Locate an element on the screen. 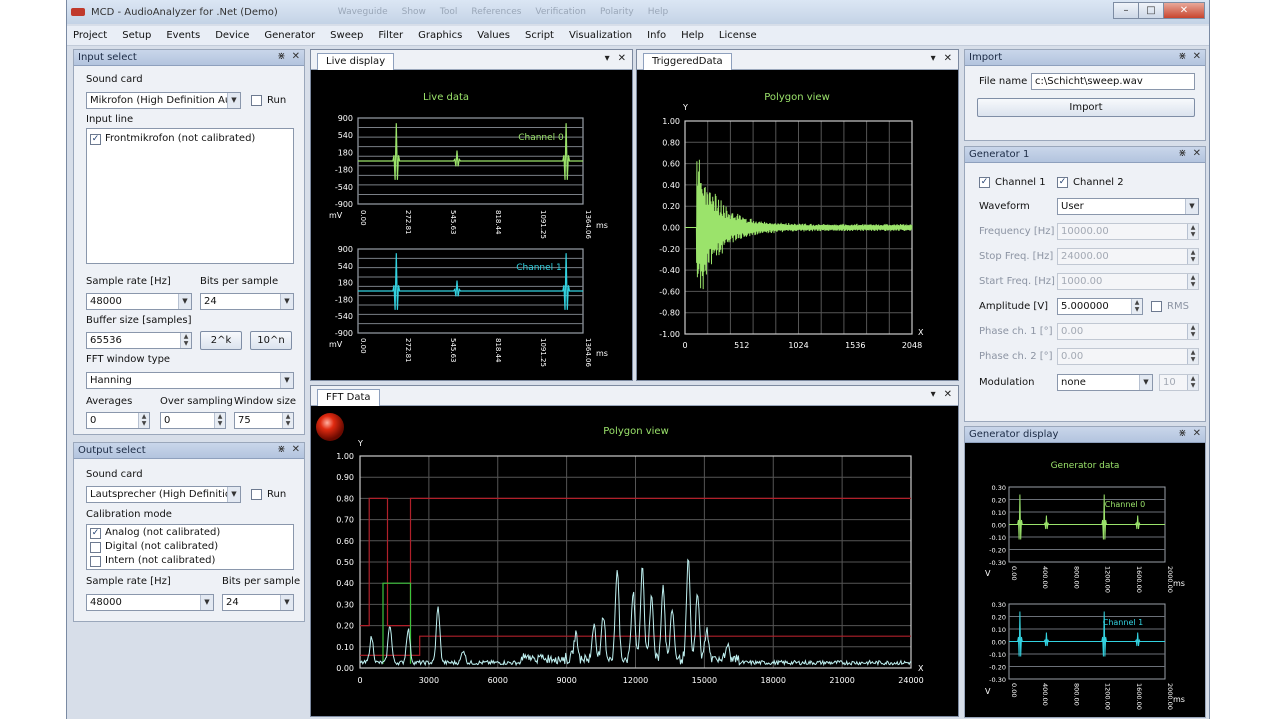 The image size is (1280, 719). amplitude-input: 5.000000 ▲ ▼ is located at coordinates (1100, 306).